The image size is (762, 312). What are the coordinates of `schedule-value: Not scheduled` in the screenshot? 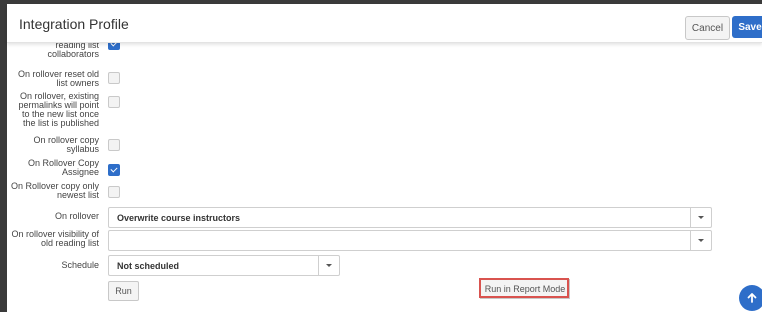 It's located at (148, 266).